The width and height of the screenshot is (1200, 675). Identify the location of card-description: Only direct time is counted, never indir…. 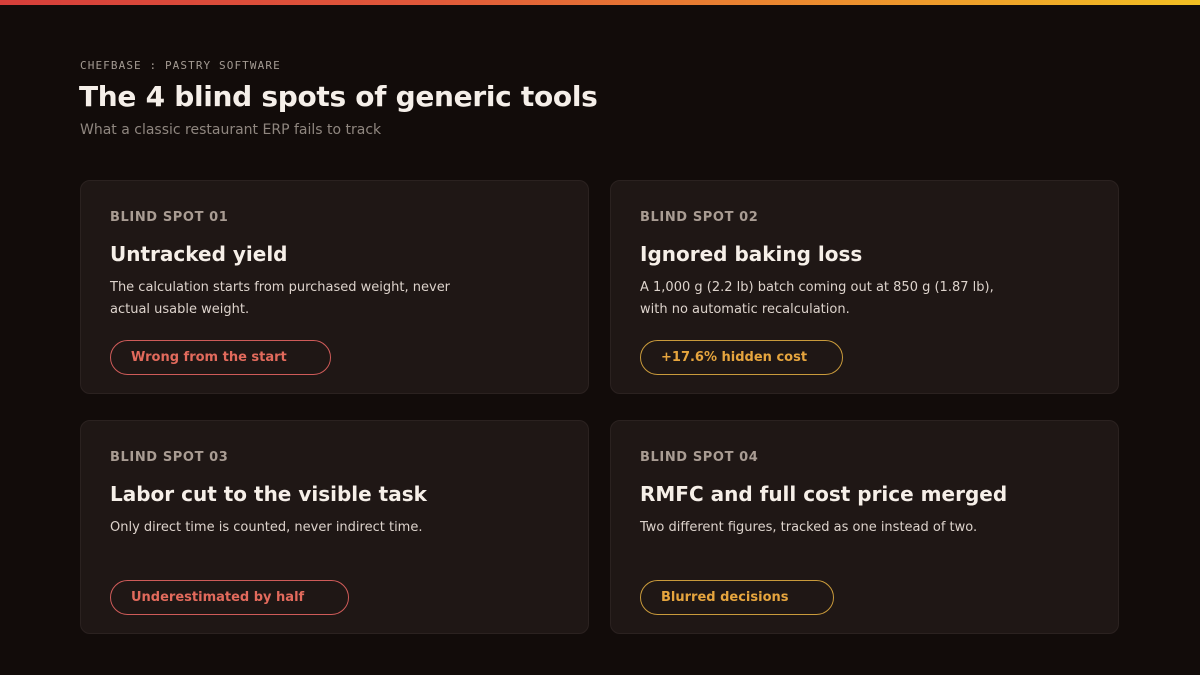
(266, 527).